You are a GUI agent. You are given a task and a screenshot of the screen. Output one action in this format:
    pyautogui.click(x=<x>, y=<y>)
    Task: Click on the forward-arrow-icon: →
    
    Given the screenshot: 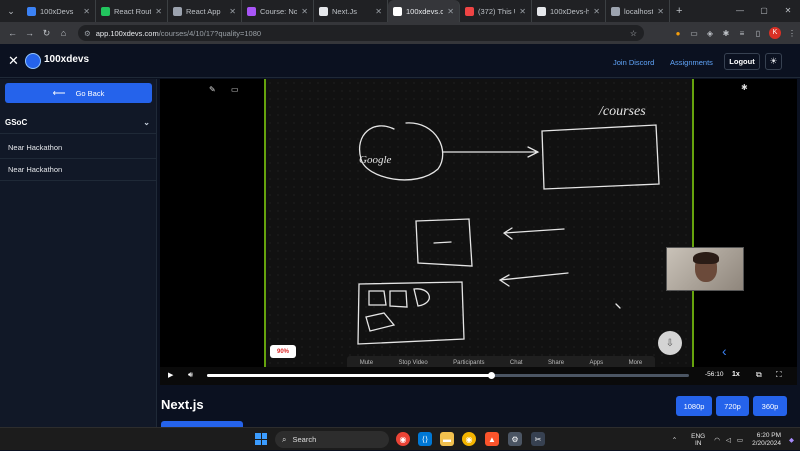 What is the action you would take?
    pyautogui.click(x=29, y=33)
    